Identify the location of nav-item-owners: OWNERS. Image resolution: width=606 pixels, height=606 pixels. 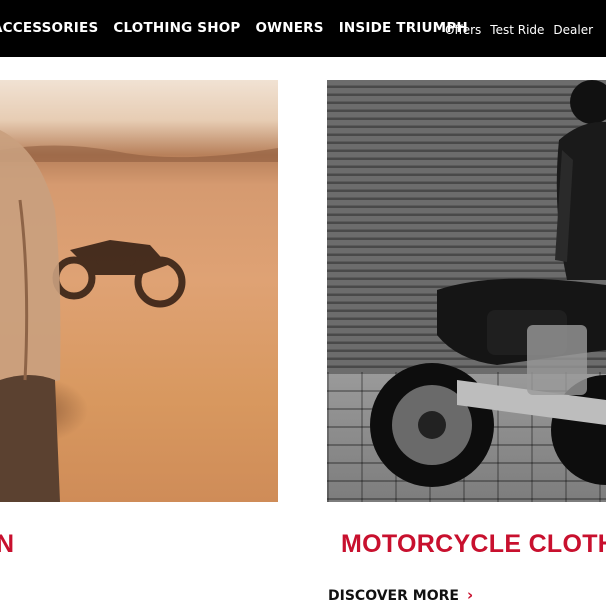
(289, 28).